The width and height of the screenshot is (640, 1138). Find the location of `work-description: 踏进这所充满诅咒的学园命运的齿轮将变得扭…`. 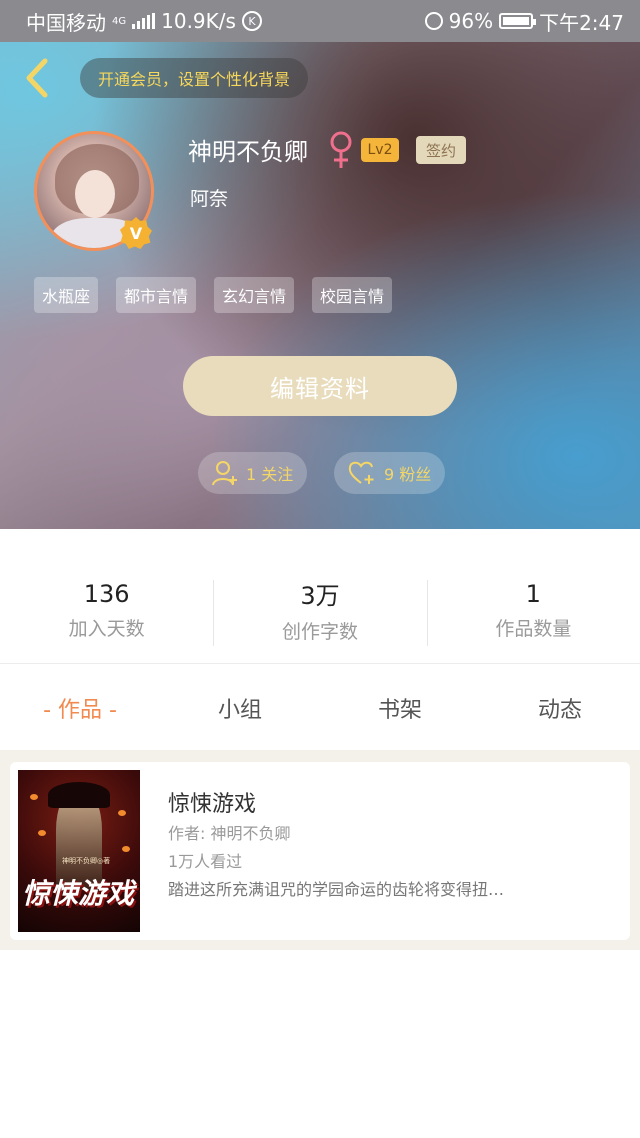

work-description: 踏进这所充满诅咒的学园命运的齿轮将变得扭… is located at coordinates (336, 889).